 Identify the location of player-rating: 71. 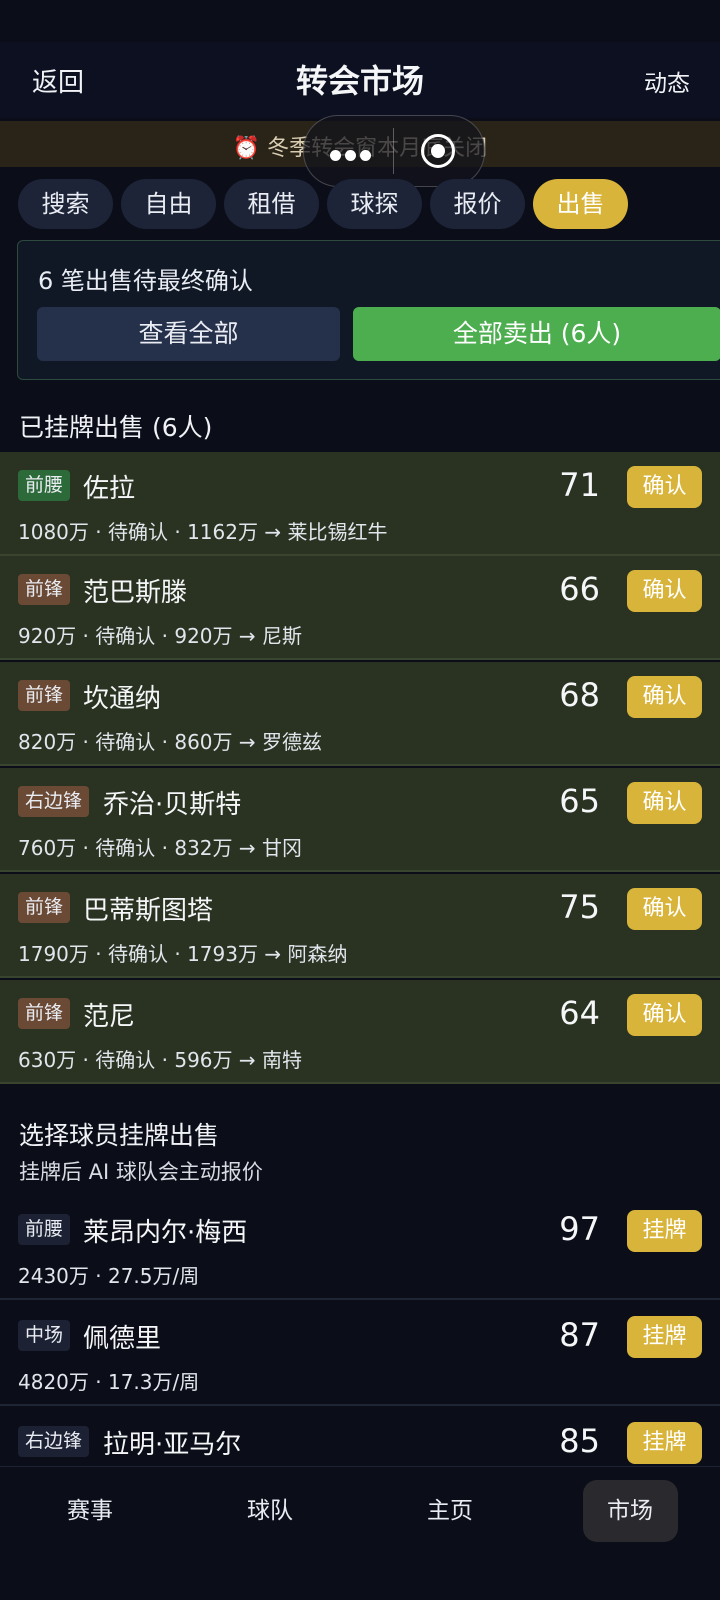
(579, 485).